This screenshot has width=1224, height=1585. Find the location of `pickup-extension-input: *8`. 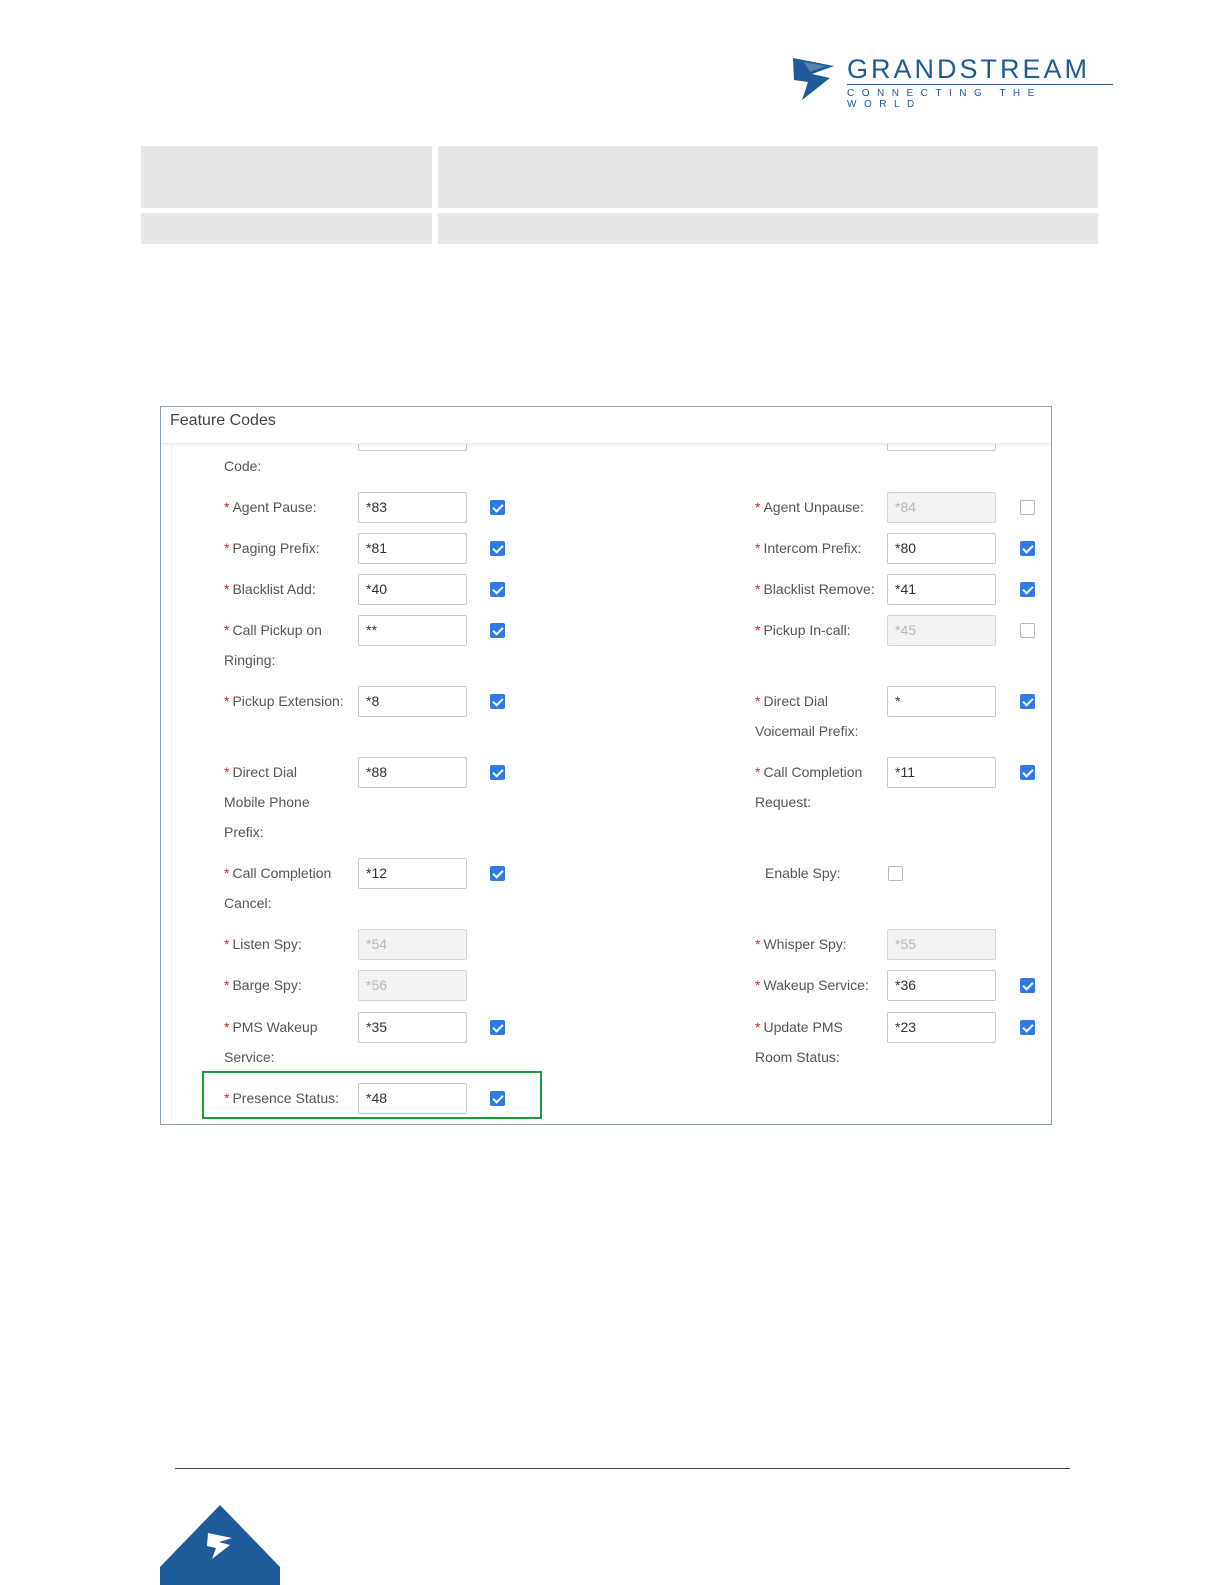

pickup-extension-input: *8 is located at coordinates (412, 701).